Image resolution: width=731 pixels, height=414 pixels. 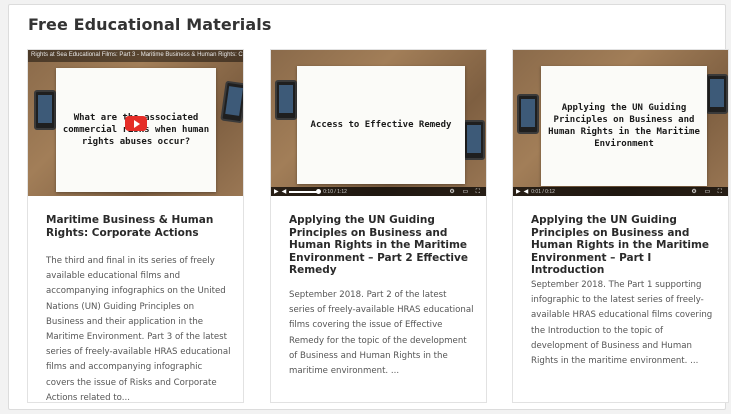 What do you see at coordinates (620, 191) in the screenshot?
I see `video-controls: ▶ ◀ 0:01 / 0:12 ⚙ ▭ ⛶` at bounding box center [620, 191].